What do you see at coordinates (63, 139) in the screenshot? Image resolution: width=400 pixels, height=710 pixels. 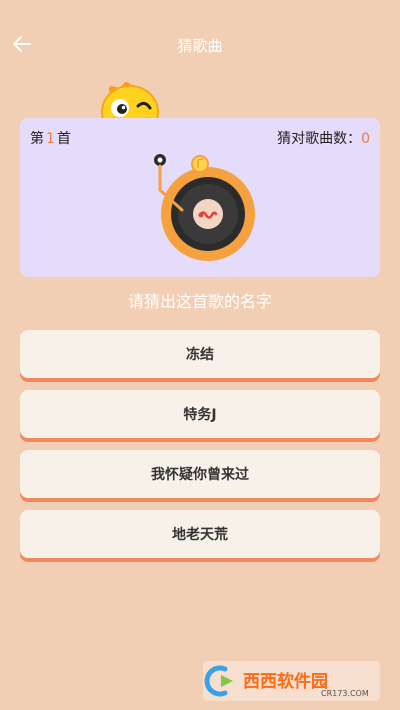 I see `round-suffix: 首` at bounding box center [63, 139].